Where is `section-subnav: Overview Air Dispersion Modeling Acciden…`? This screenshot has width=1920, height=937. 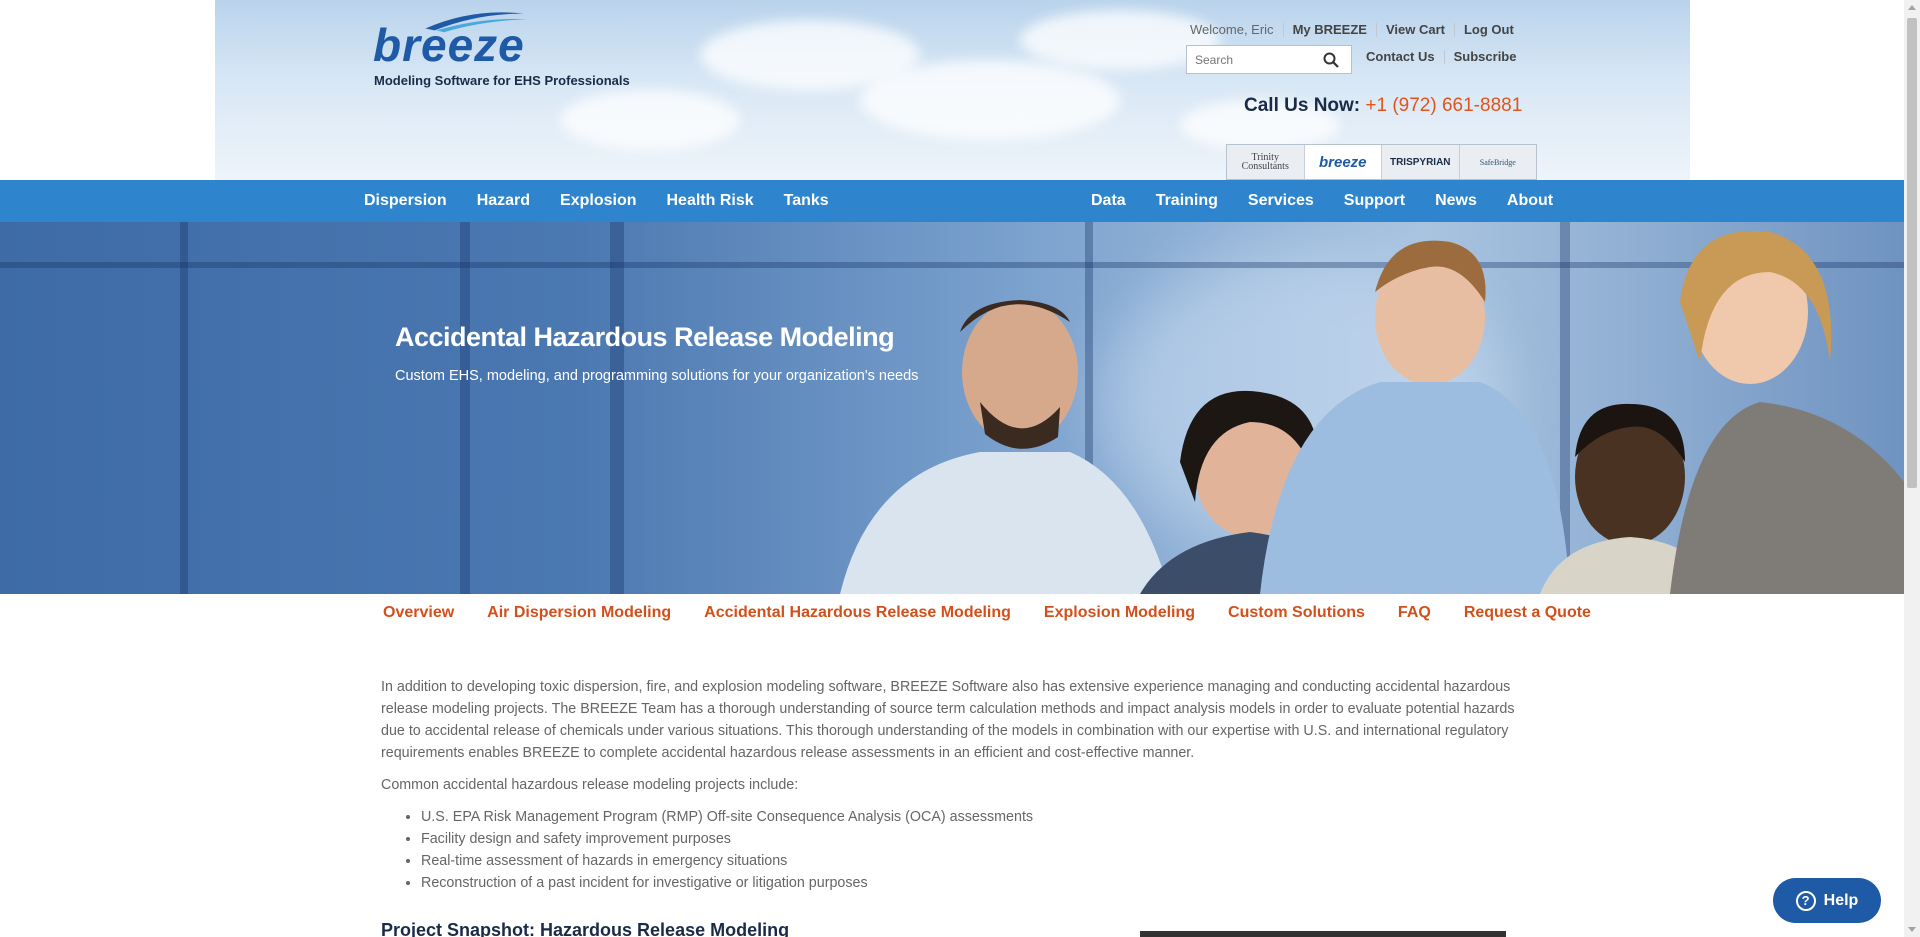 section-subnav: Overview Air Dispersion Modeling Acciden… is located at coordinates (987, 613).